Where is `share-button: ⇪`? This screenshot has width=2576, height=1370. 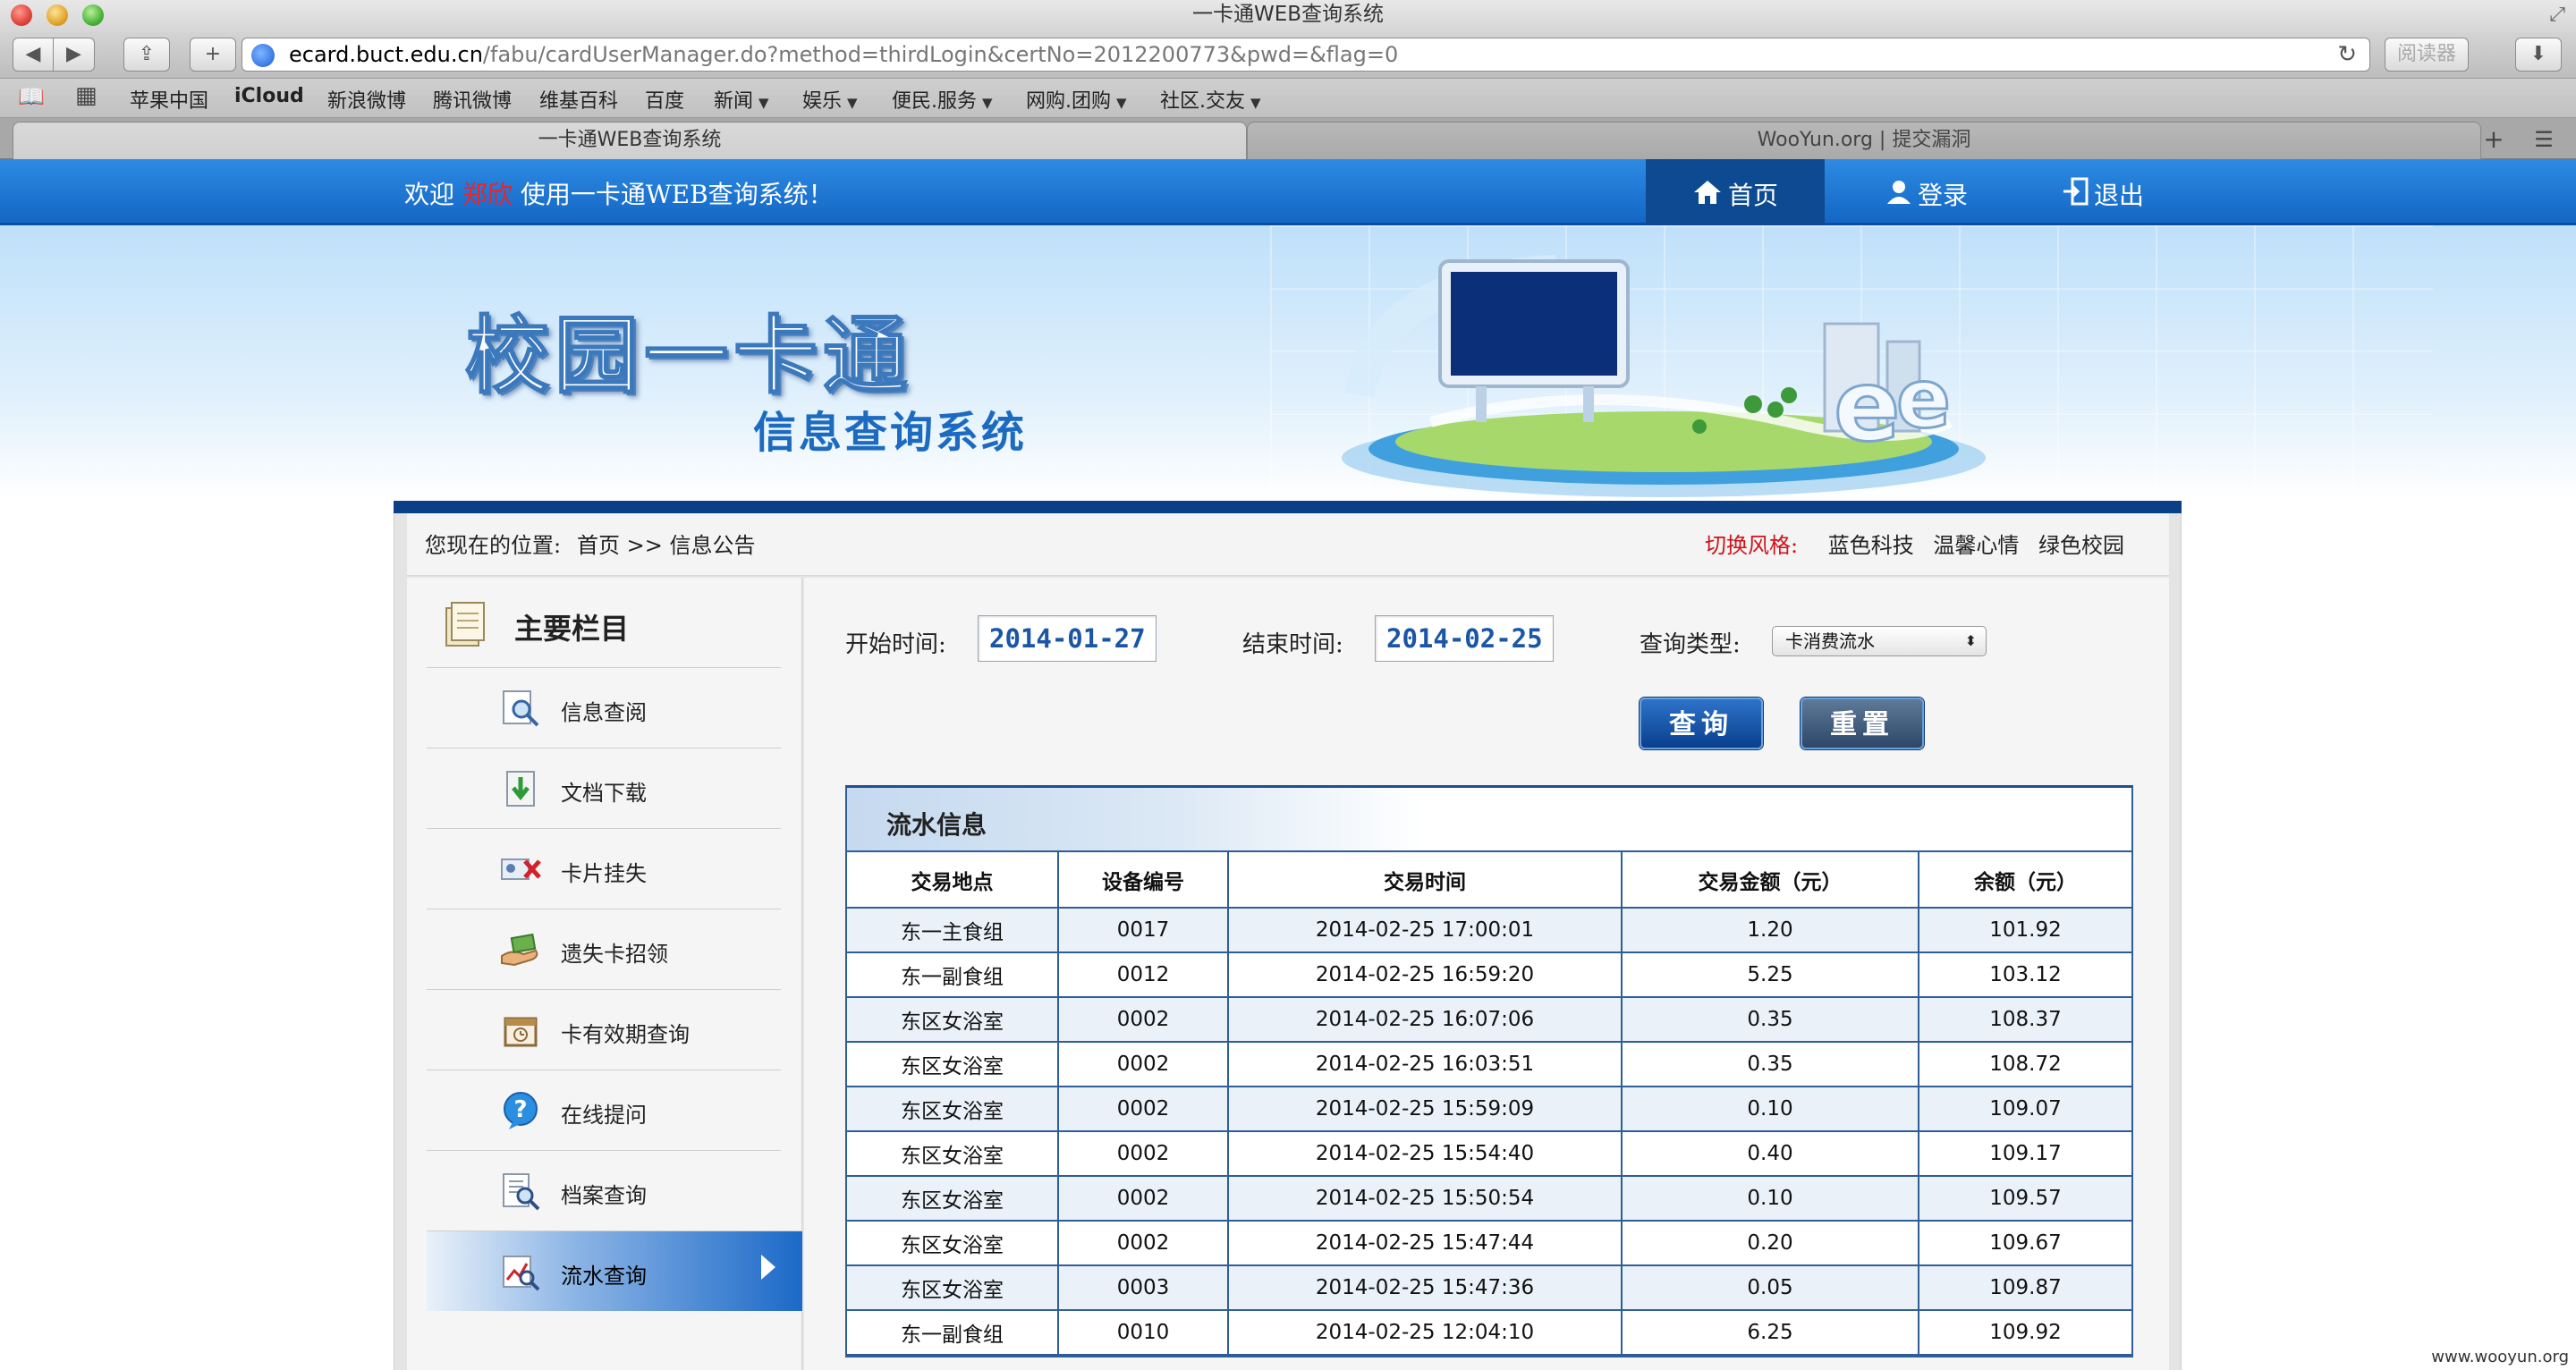 share-button: ⇪ is located at coordinates (146, 55).